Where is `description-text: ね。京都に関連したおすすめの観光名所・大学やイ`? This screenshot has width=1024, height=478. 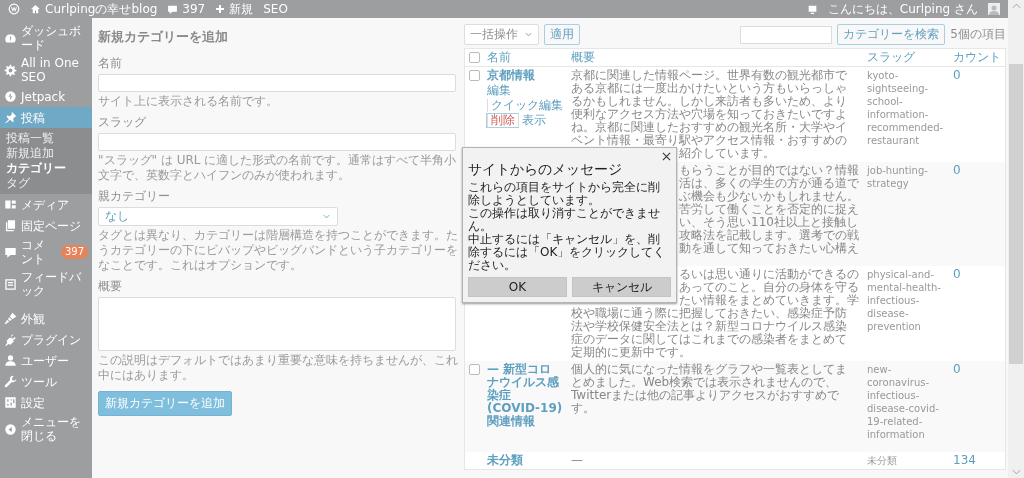 description-text: ね。京都に関連したおすすめの観光名所・大学やイ is located at coordinates (709, 127).